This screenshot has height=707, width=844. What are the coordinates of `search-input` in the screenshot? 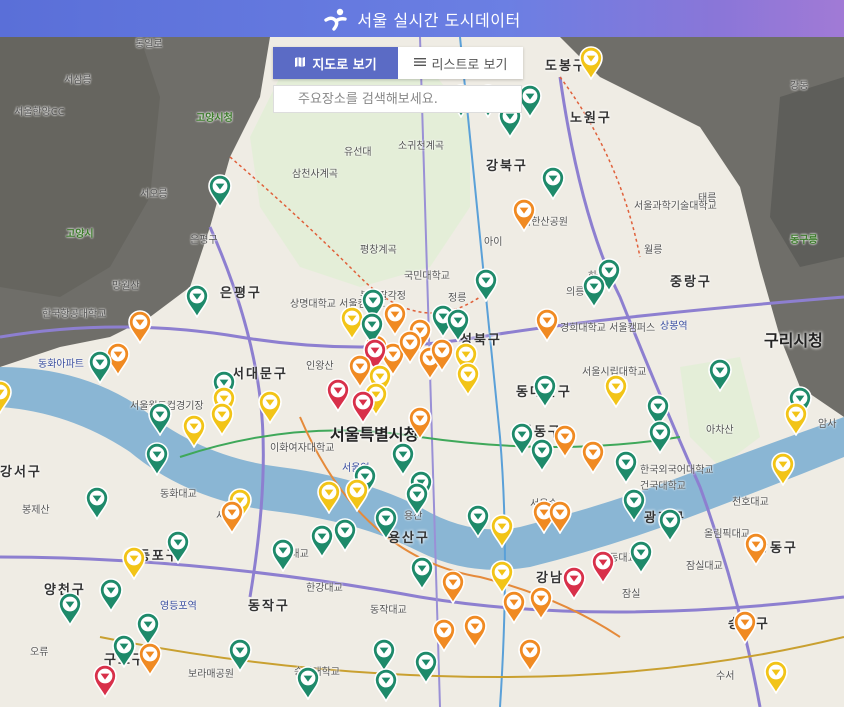 It's located at (397, 99).